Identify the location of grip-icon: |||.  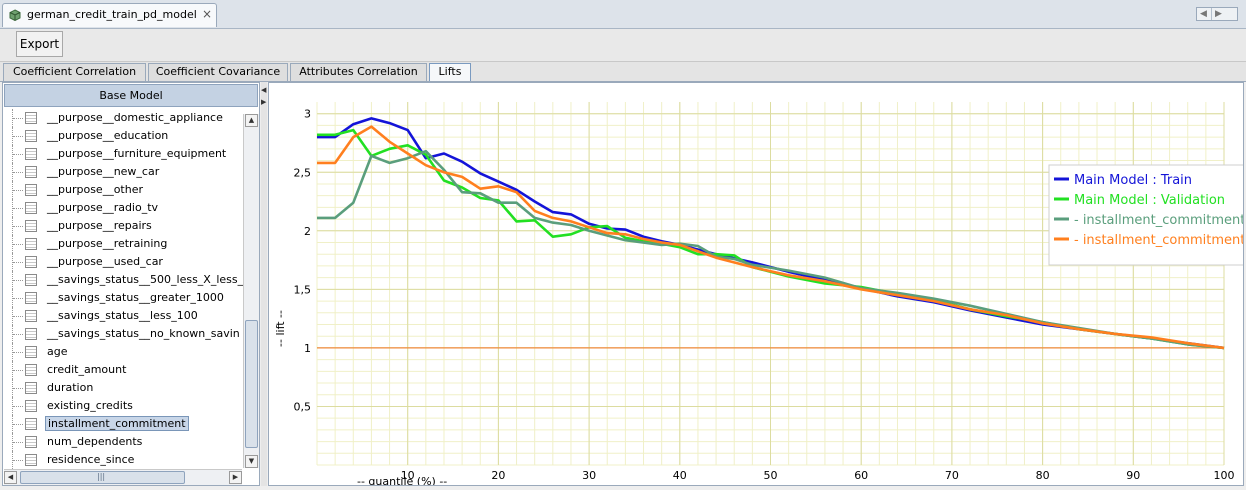
(101, 476).